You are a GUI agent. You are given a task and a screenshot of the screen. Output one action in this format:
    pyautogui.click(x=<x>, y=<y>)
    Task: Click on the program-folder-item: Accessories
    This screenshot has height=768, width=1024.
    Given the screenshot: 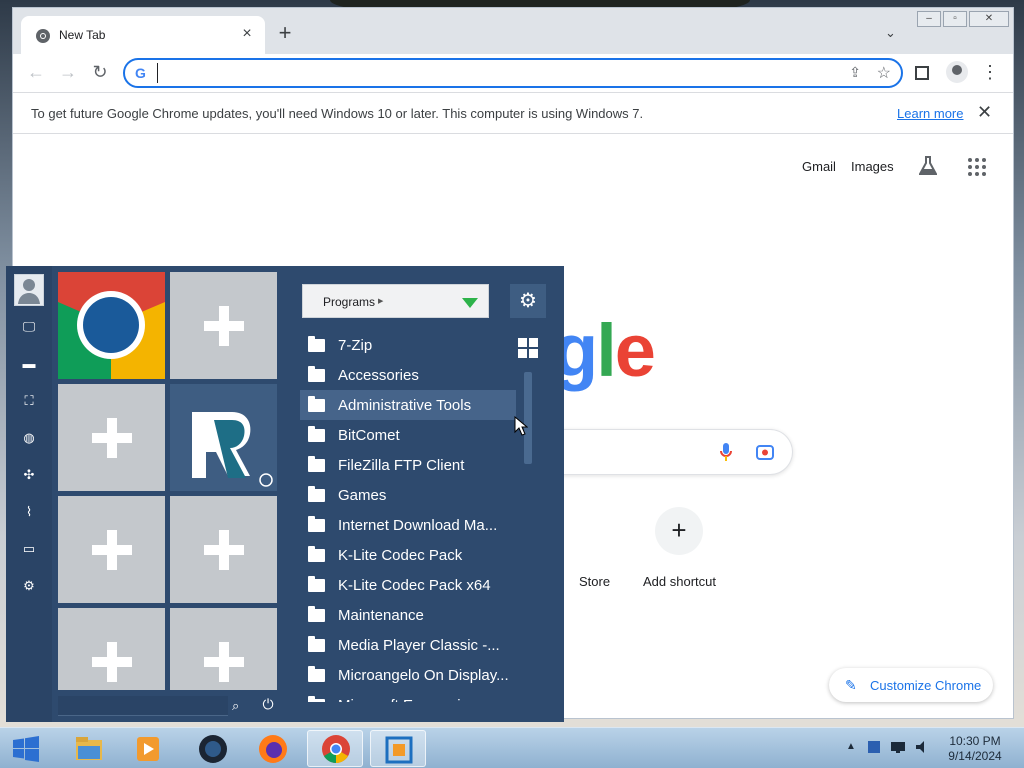 What is the action you would take?
    pyautogui.click(x=408, y=375)
    